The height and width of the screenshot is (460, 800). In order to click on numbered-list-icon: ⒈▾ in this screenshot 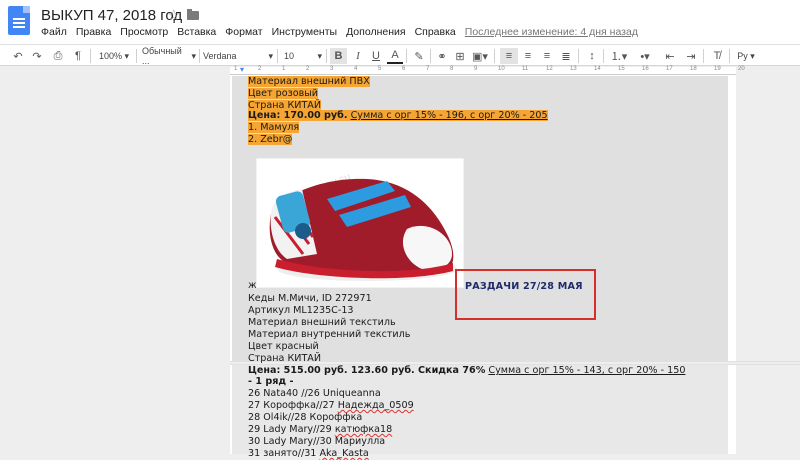, I will do `click(619, 56)`.